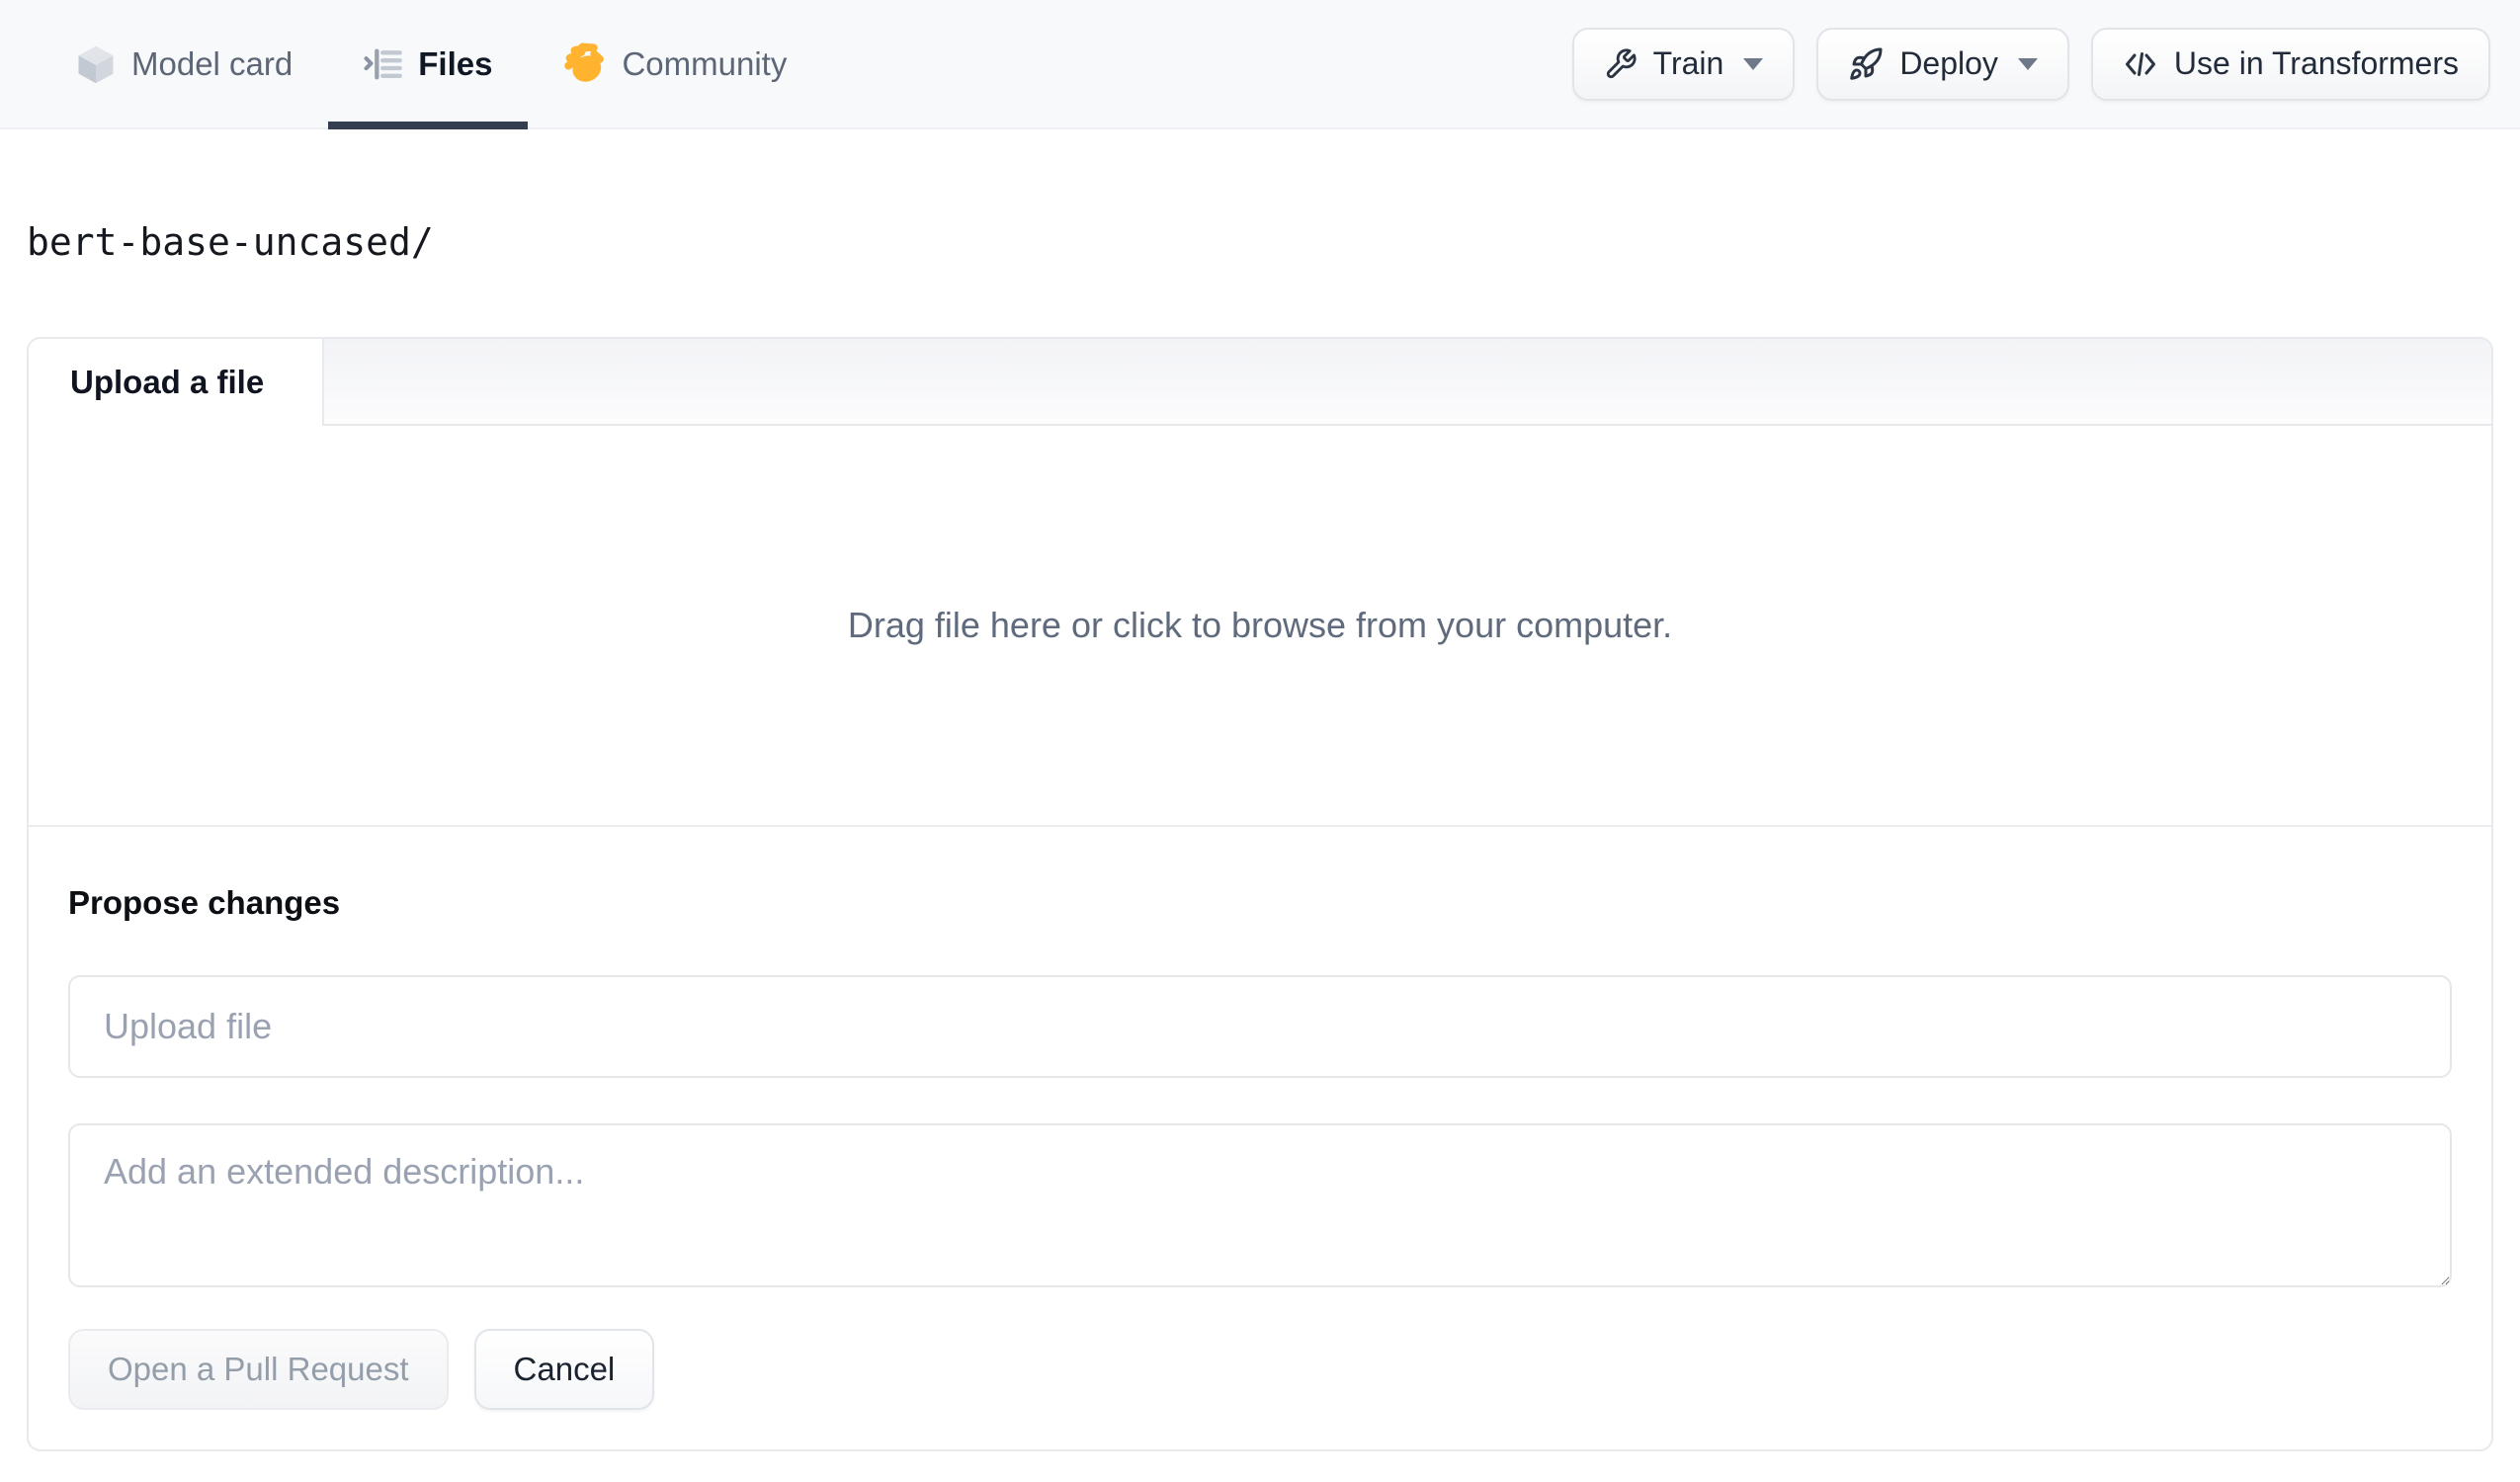 The height and width of the screenshot is (1482, 2520). What do you see at coordinates (455, 63) in the screenshot?
I see `tab-label: Files` at bounding box center [455, 63].